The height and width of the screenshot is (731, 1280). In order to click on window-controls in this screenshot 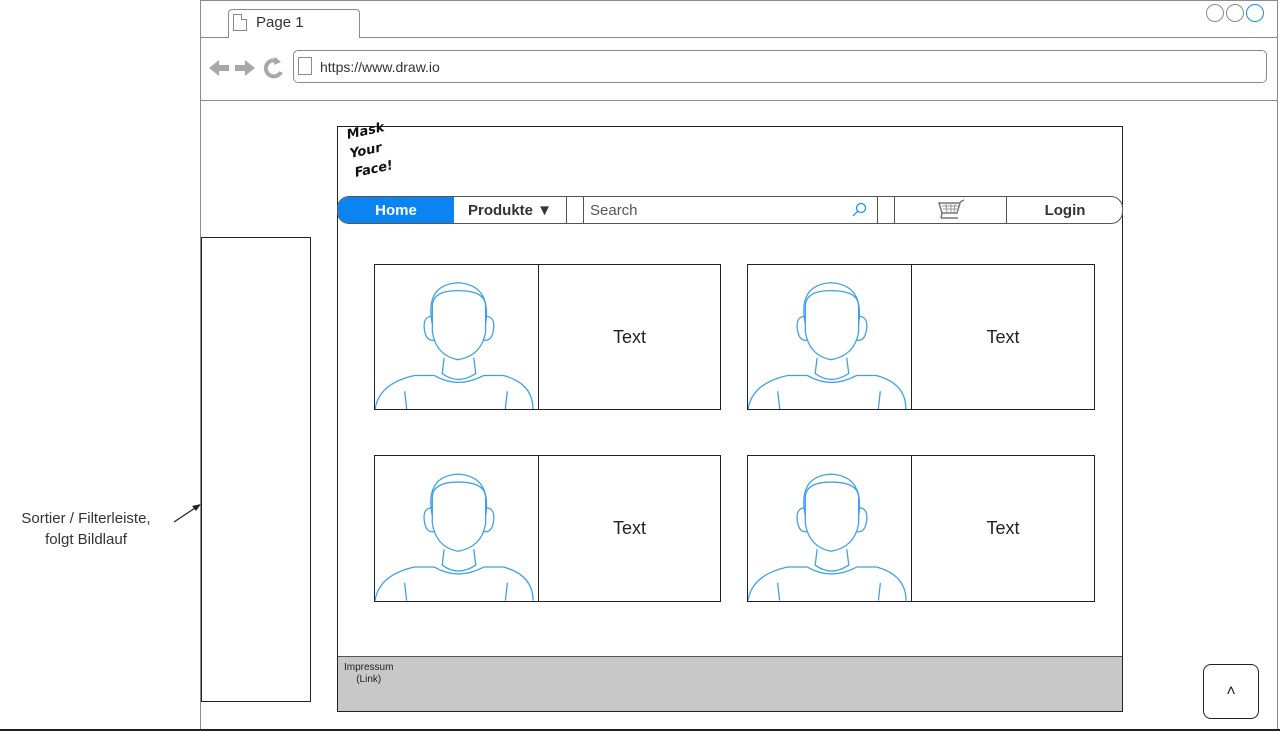, I will do `click(1239, 14)`.